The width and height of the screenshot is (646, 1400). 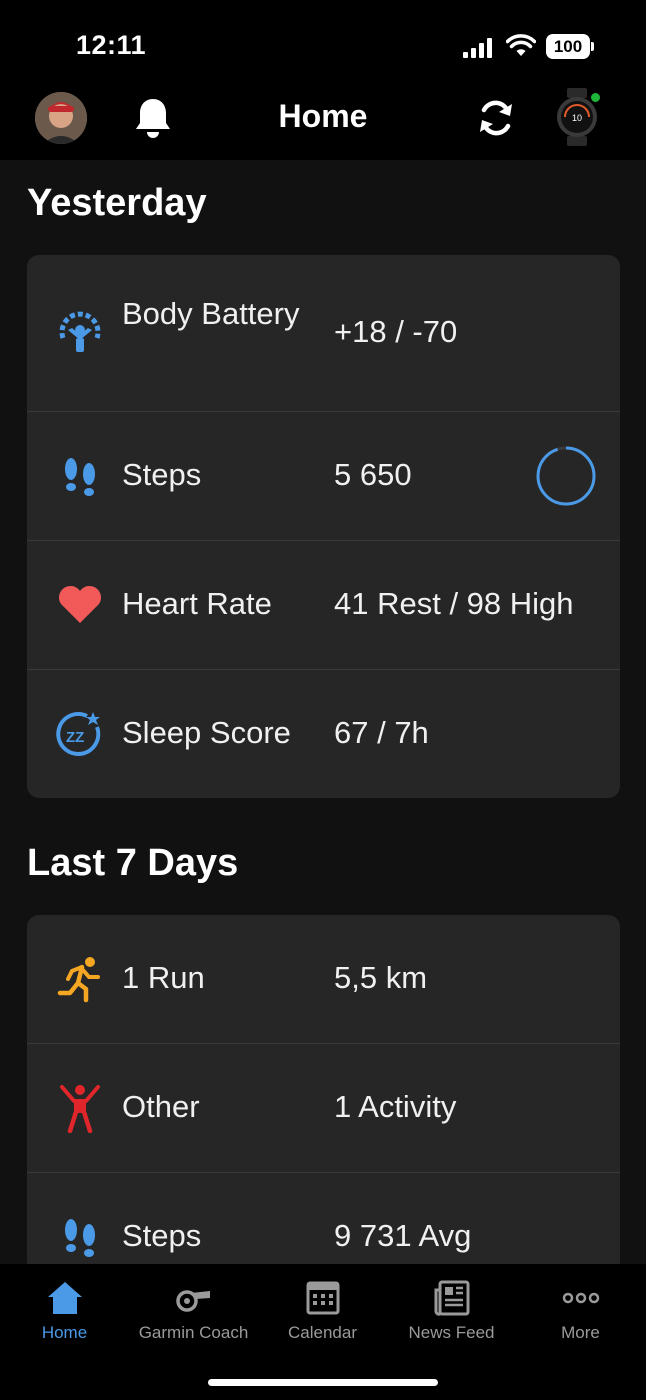 What do you see at coordinates (496, 118) in the screenshot?
I see `sync-icon` at bounding box center [496, 118].